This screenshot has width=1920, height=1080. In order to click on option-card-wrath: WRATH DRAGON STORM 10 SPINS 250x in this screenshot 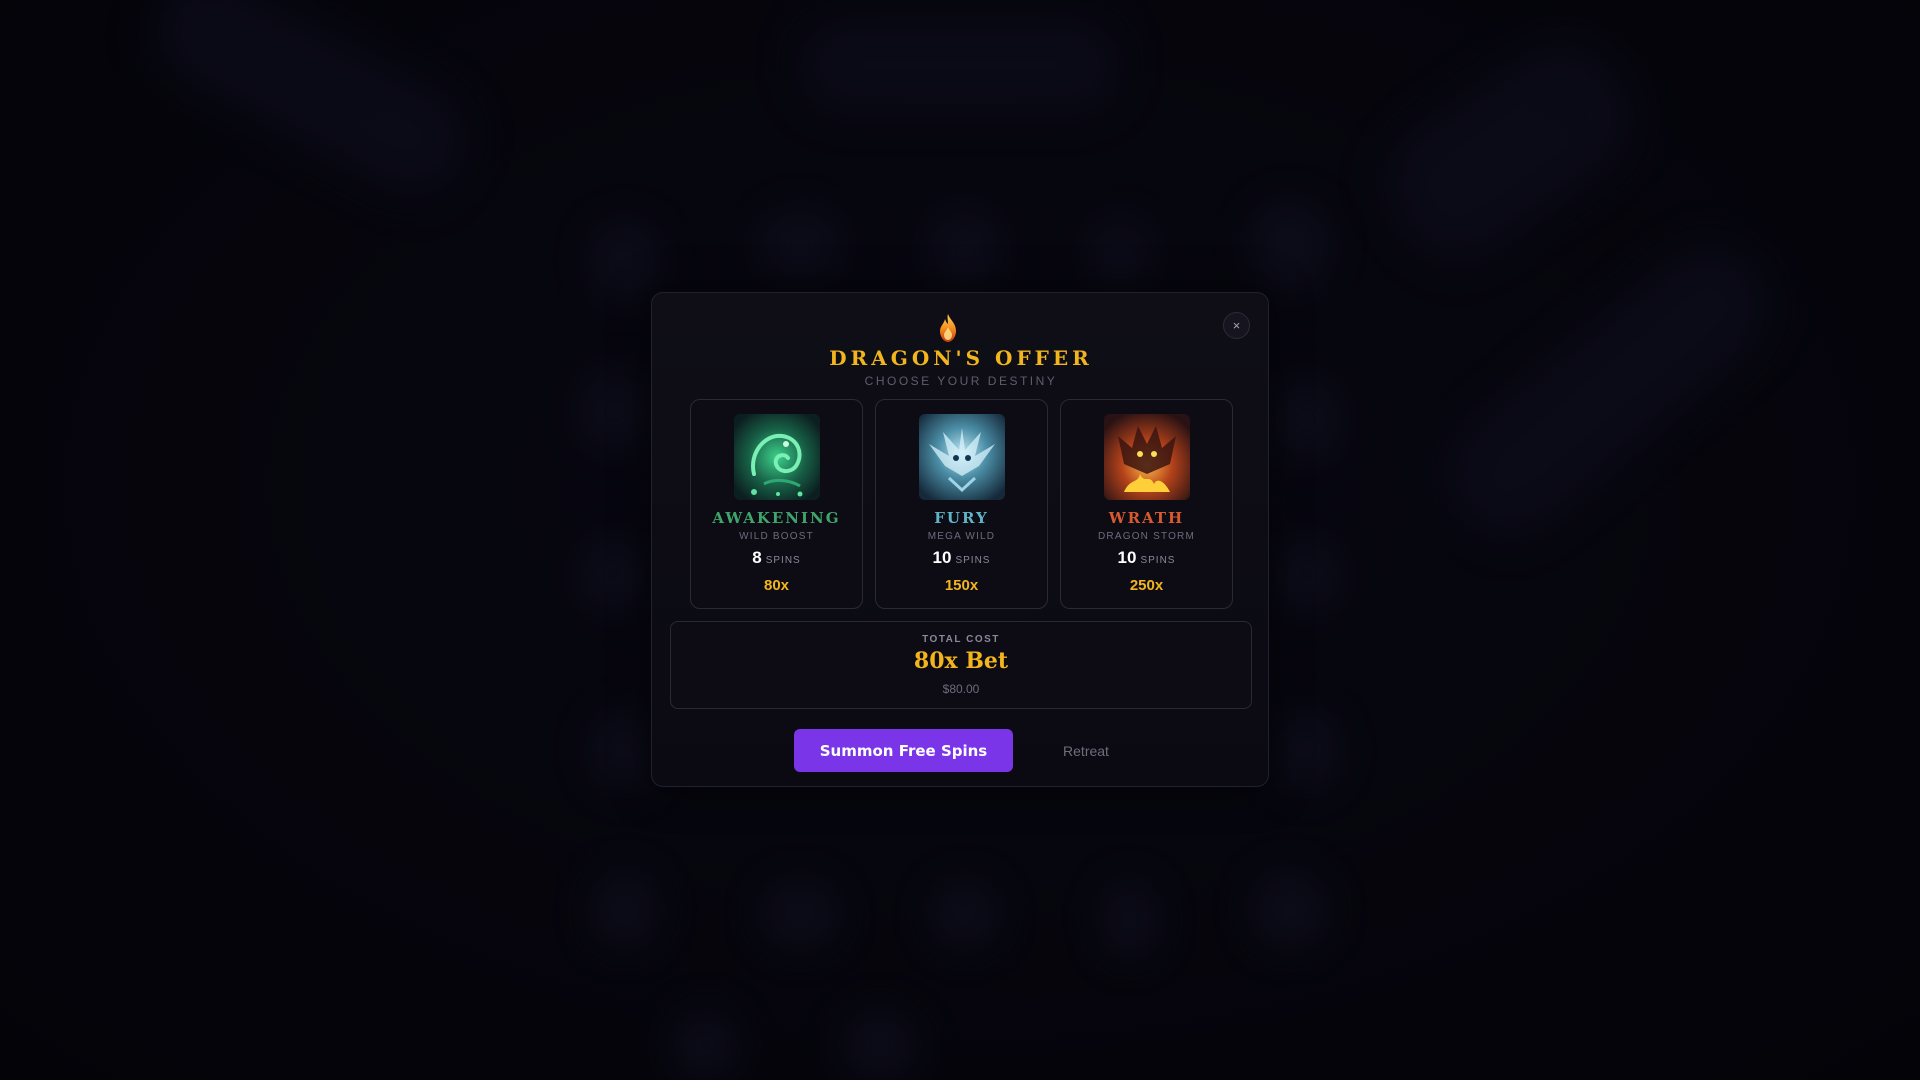, I will do `click(1146, 504)`.